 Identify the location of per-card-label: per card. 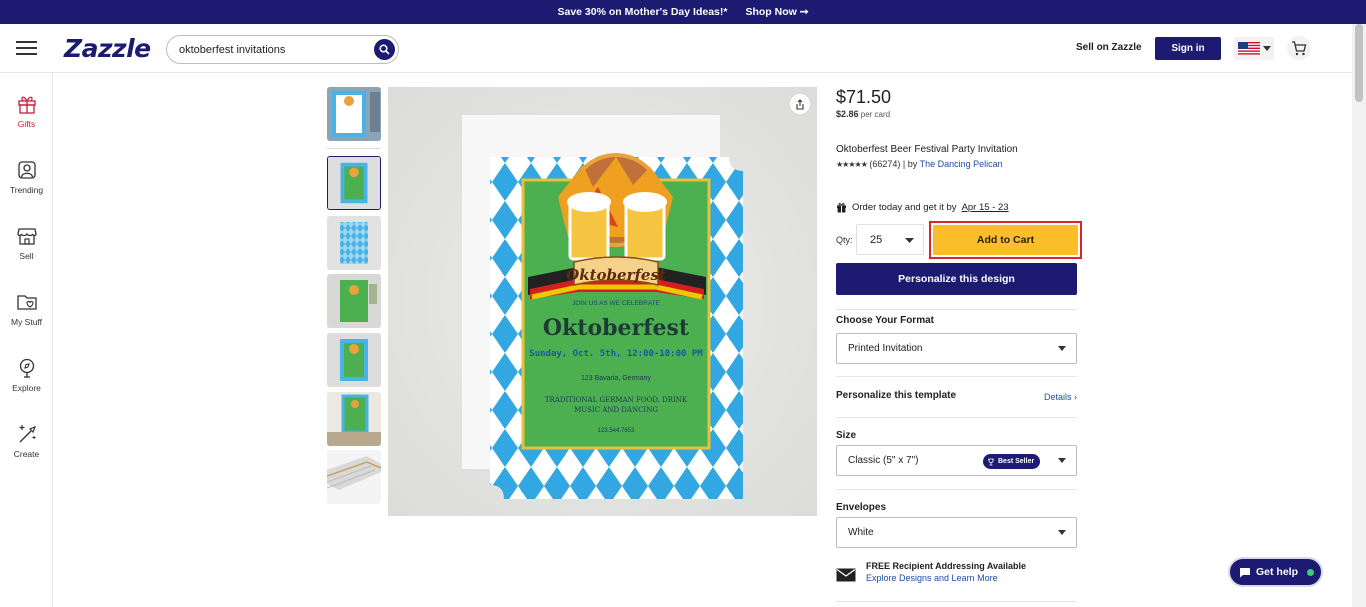
(875, 114).